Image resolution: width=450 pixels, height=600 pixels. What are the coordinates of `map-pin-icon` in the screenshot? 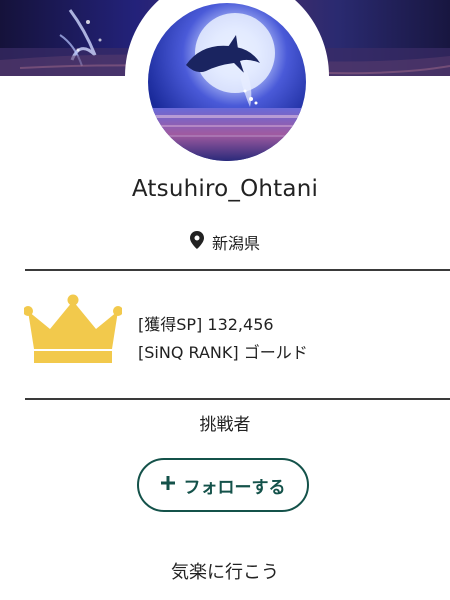 It's located at (196, 242).